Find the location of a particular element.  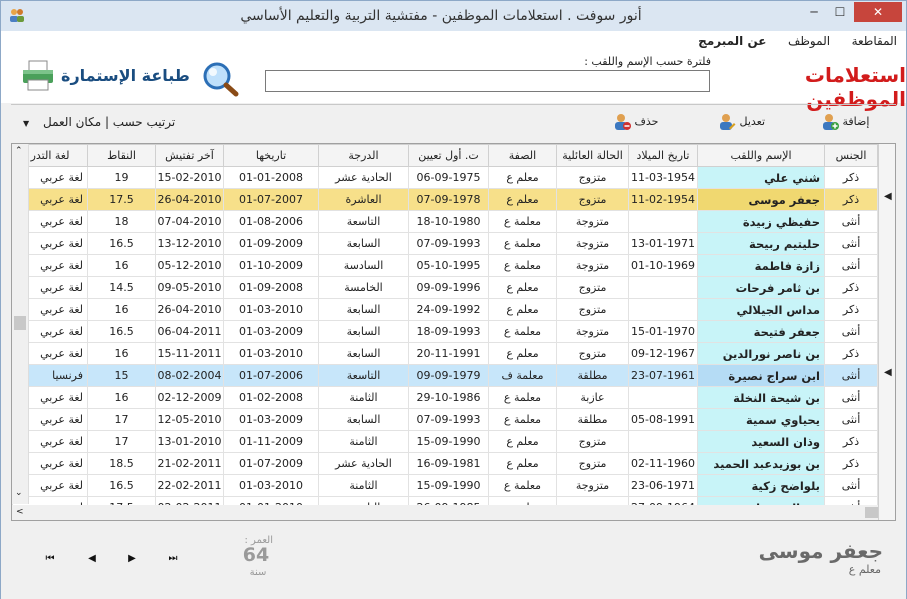

table-cell: التاسعة is located at coordinates (363, 375).